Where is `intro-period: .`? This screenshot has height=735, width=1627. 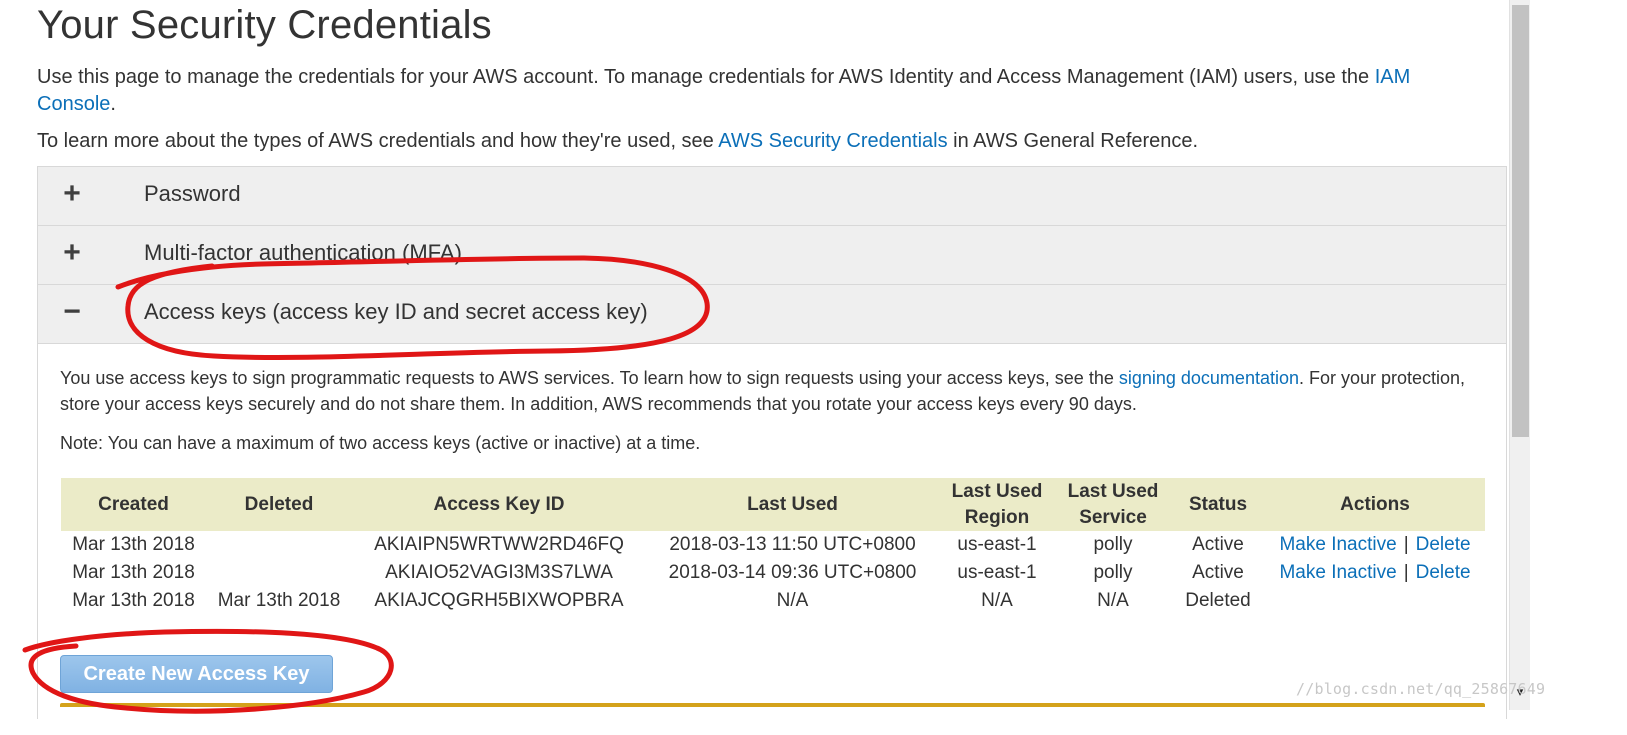 intro-period: . is located at coordinates (113, 104).